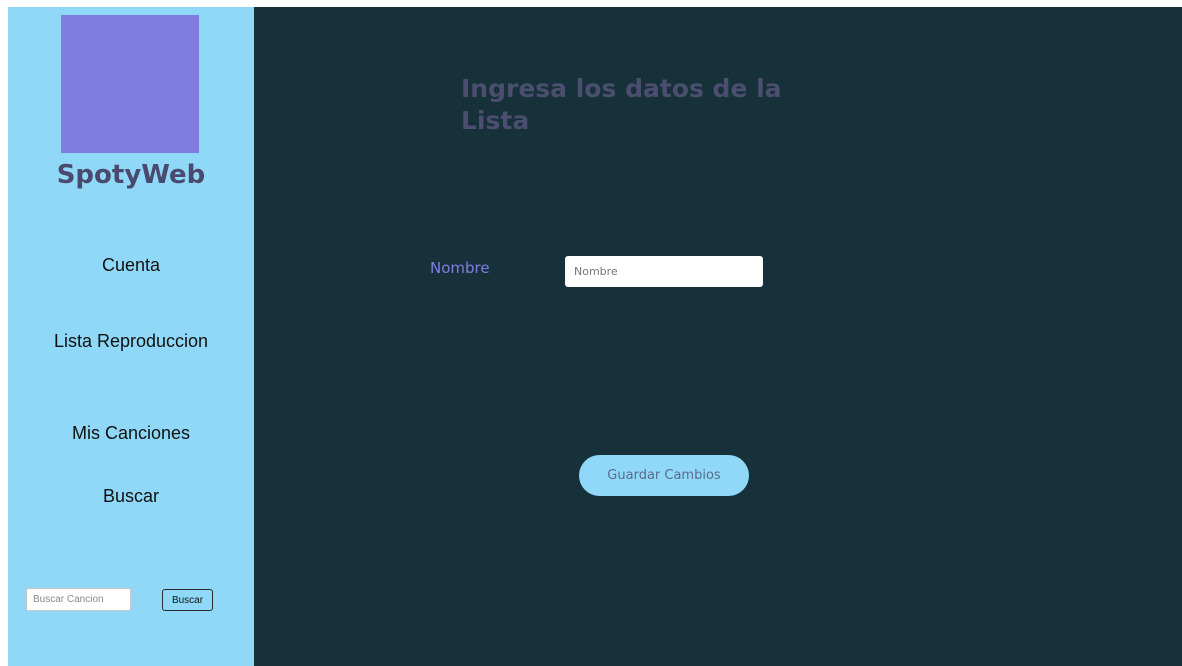 This screenshot has width=1182, height=666. Describe the element at coordinates (131, 175) in the screenshot. I see `brand-name: SpotyWeb` at that location.